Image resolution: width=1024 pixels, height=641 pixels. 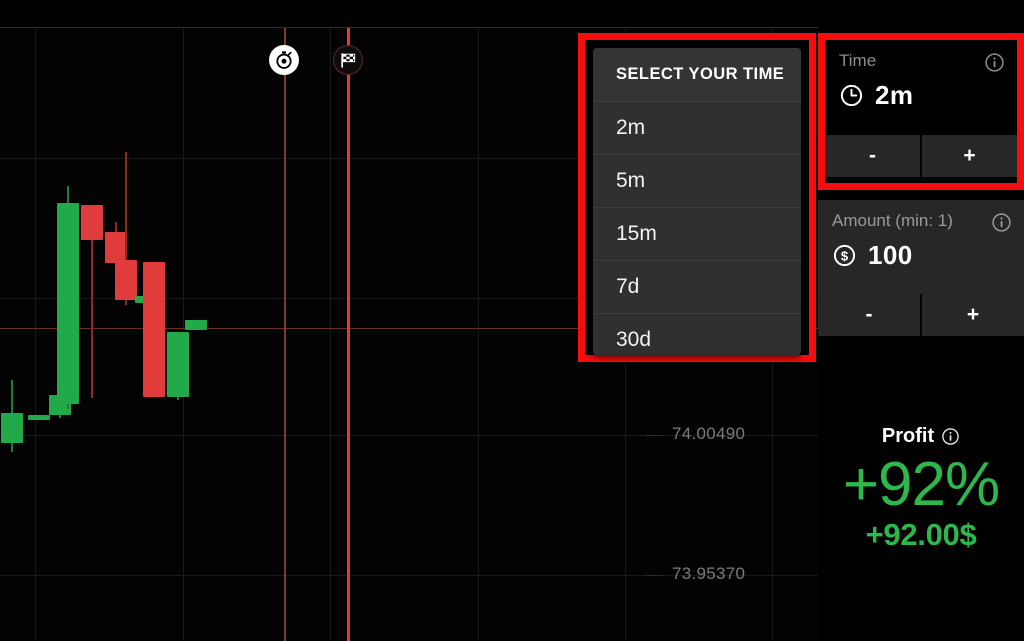 What do you see at coordinates (697, 334) in the screenshot?
I see `dropdown-option-30d: 30d` at bounding box center [697, 334].